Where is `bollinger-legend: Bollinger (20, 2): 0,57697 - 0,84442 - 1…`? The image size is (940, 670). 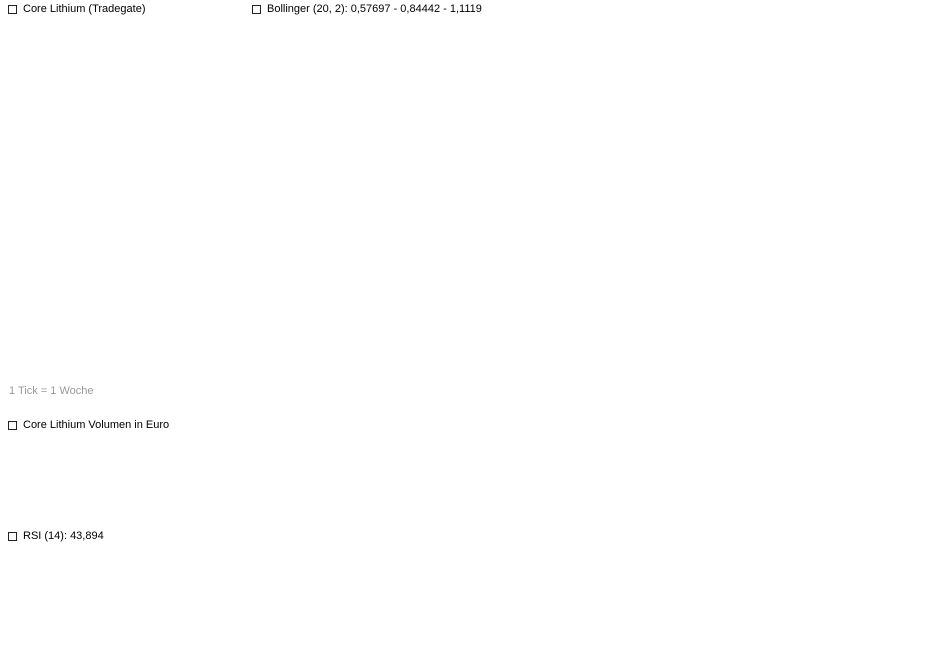
bollinger-legend: Bollinger (20, 2): 0,57697 - 0,84442 - 1… is located at coordinates (367, 9).